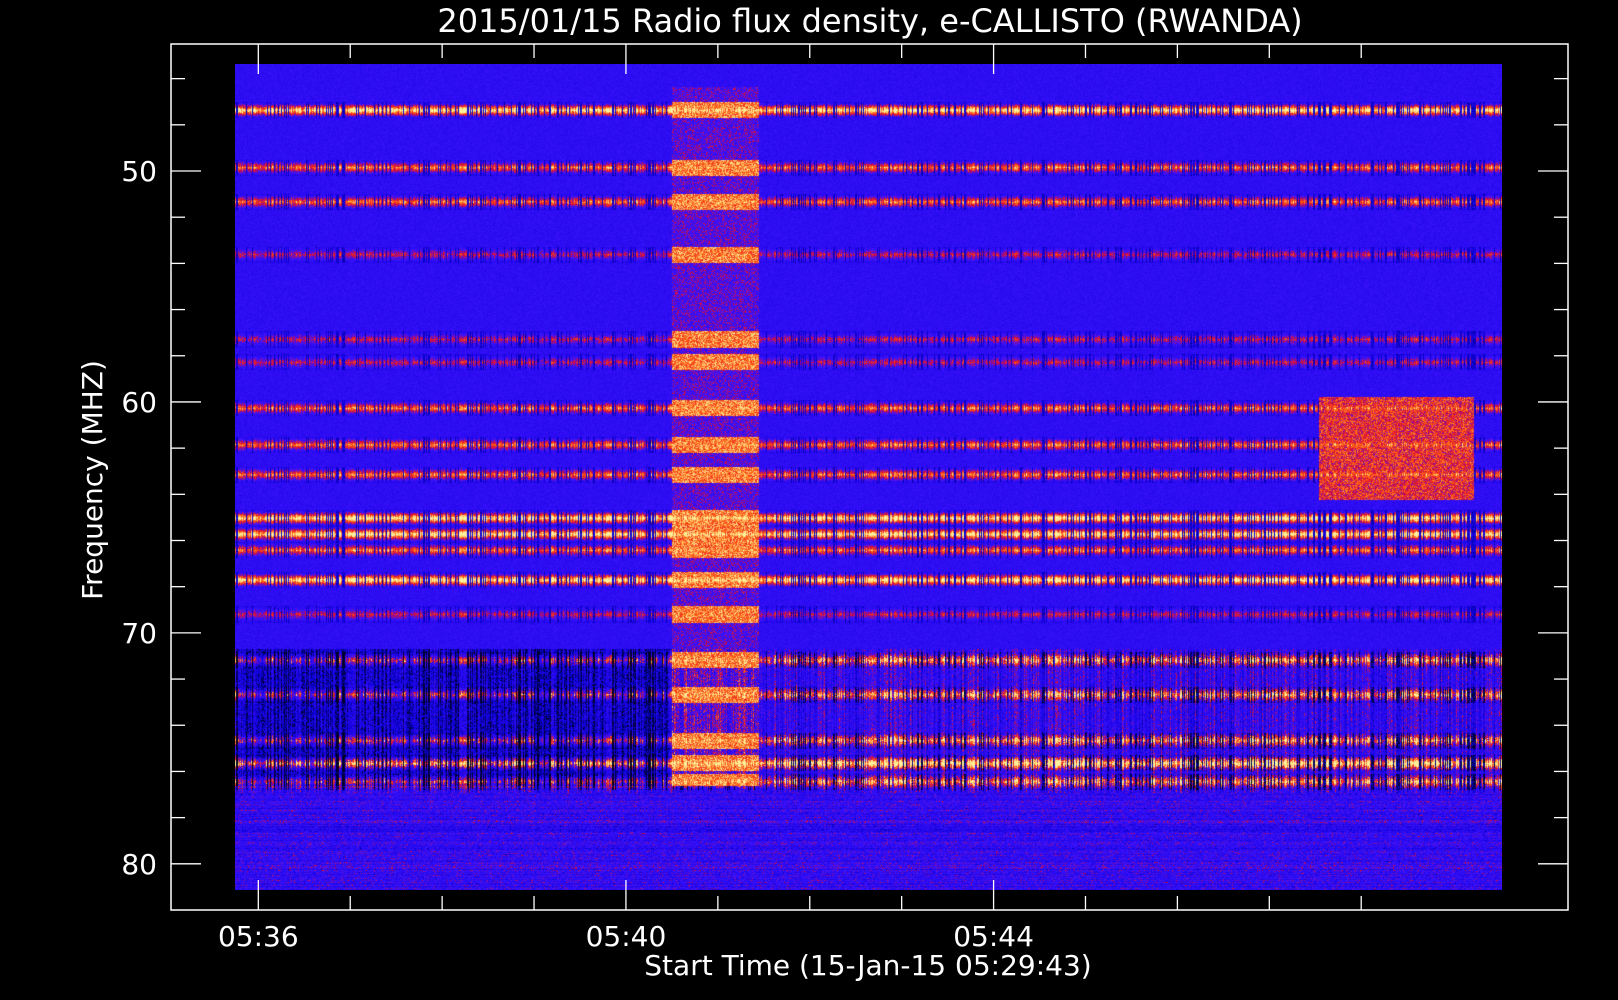 The width and height of the screenshot is (1618, 1000). I want to click on y-tick-label: 70, so click(139, 633).